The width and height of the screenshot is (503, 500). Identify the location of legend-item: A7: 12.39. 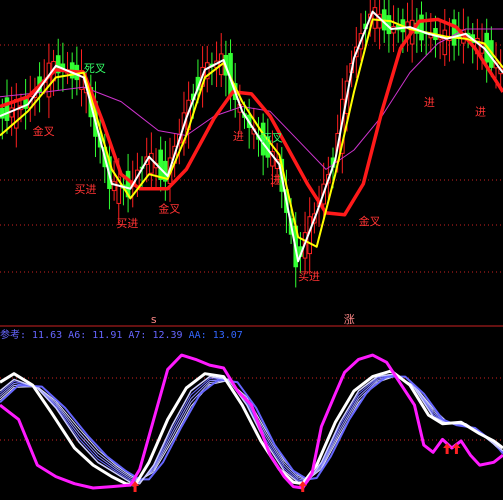
(152, 335).